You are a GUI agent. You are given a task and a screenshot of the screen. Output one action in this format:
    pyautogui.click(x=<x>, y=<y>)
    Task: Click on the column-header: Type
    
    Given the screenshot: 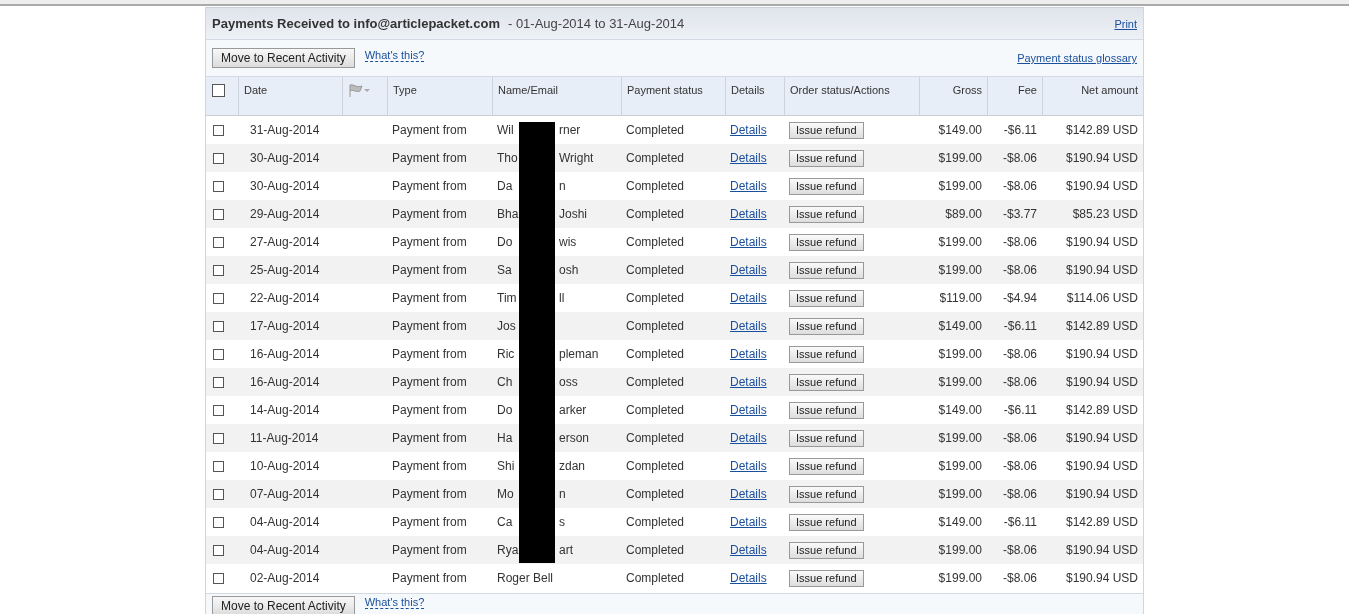 What is the action you would take?
    pyautogui.click(x=405, y=90)
    